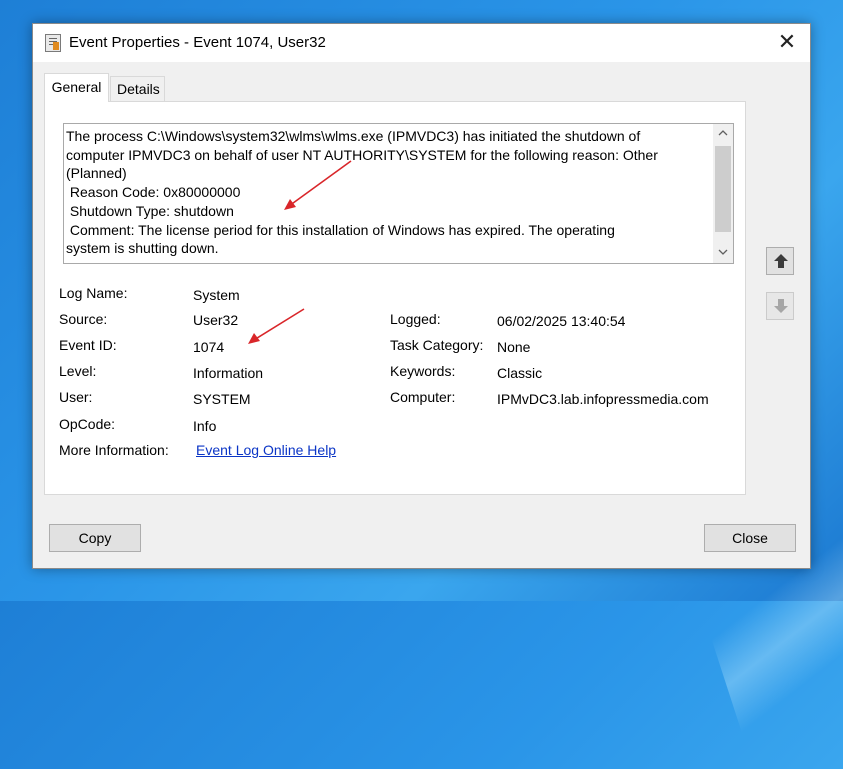  I want to click on down-arrow-icon, so click(781, 306).